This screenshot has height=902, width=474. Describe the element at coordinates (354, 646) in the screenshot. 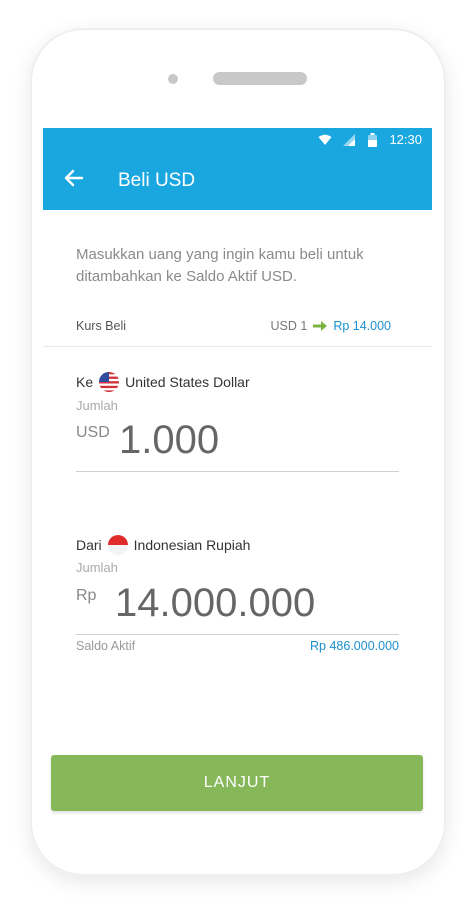

I see `balance-value: Rp 486.000.000` at that location.